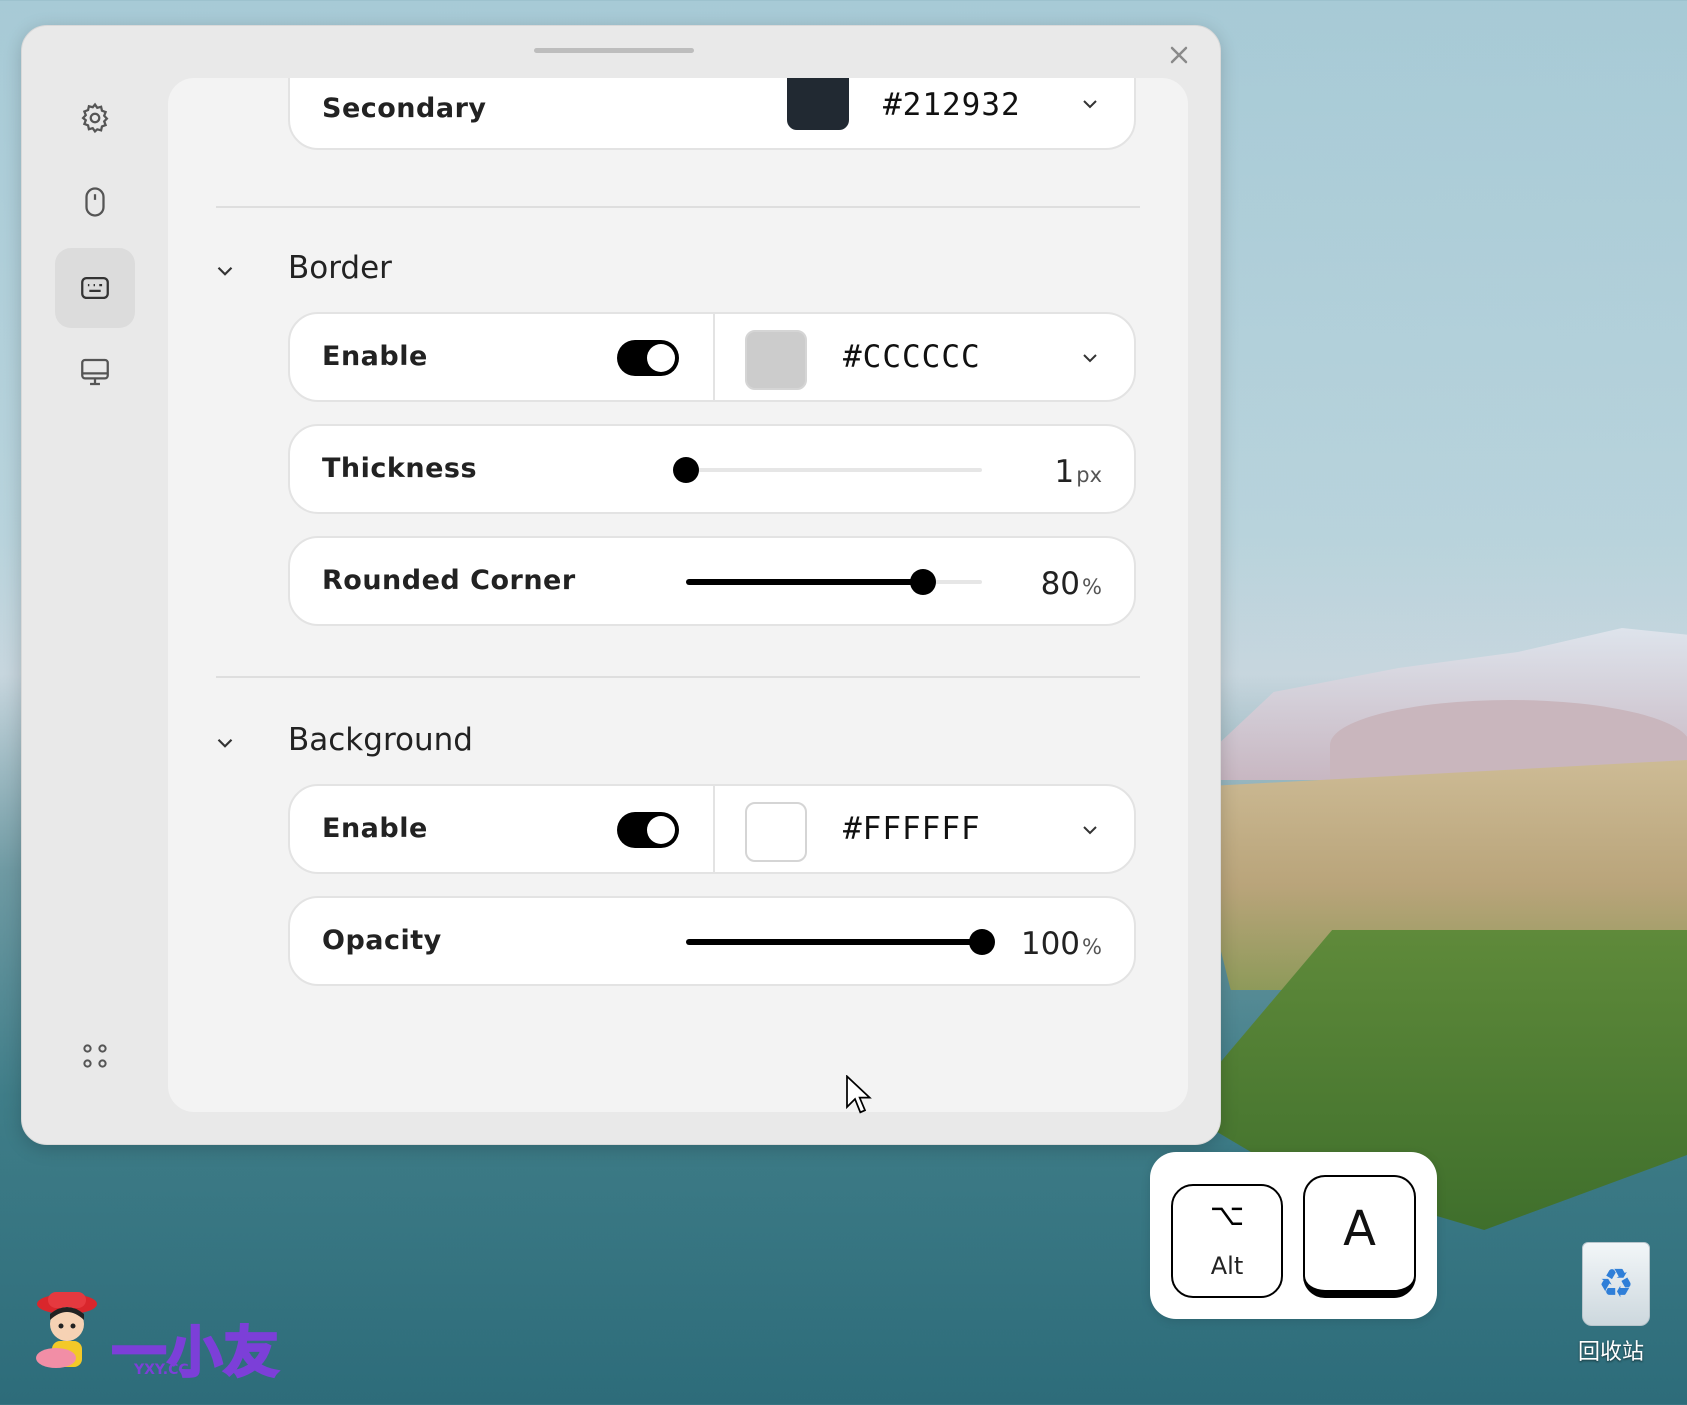  I want to click on close-button, so click(1179, 55).